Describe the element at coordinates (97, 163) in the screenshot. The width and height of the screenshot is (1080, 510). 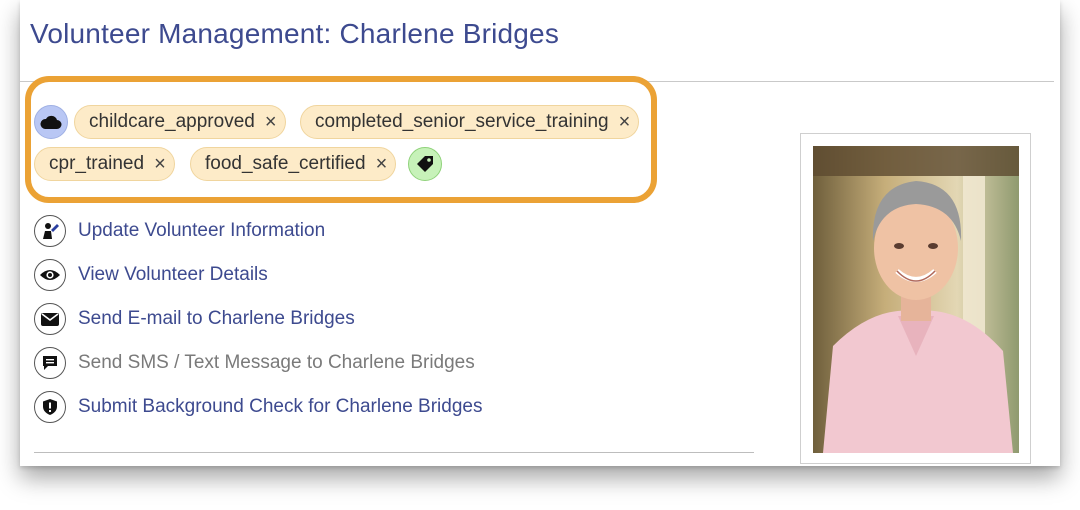
I see `tag-label: cpr_trained` at that location.